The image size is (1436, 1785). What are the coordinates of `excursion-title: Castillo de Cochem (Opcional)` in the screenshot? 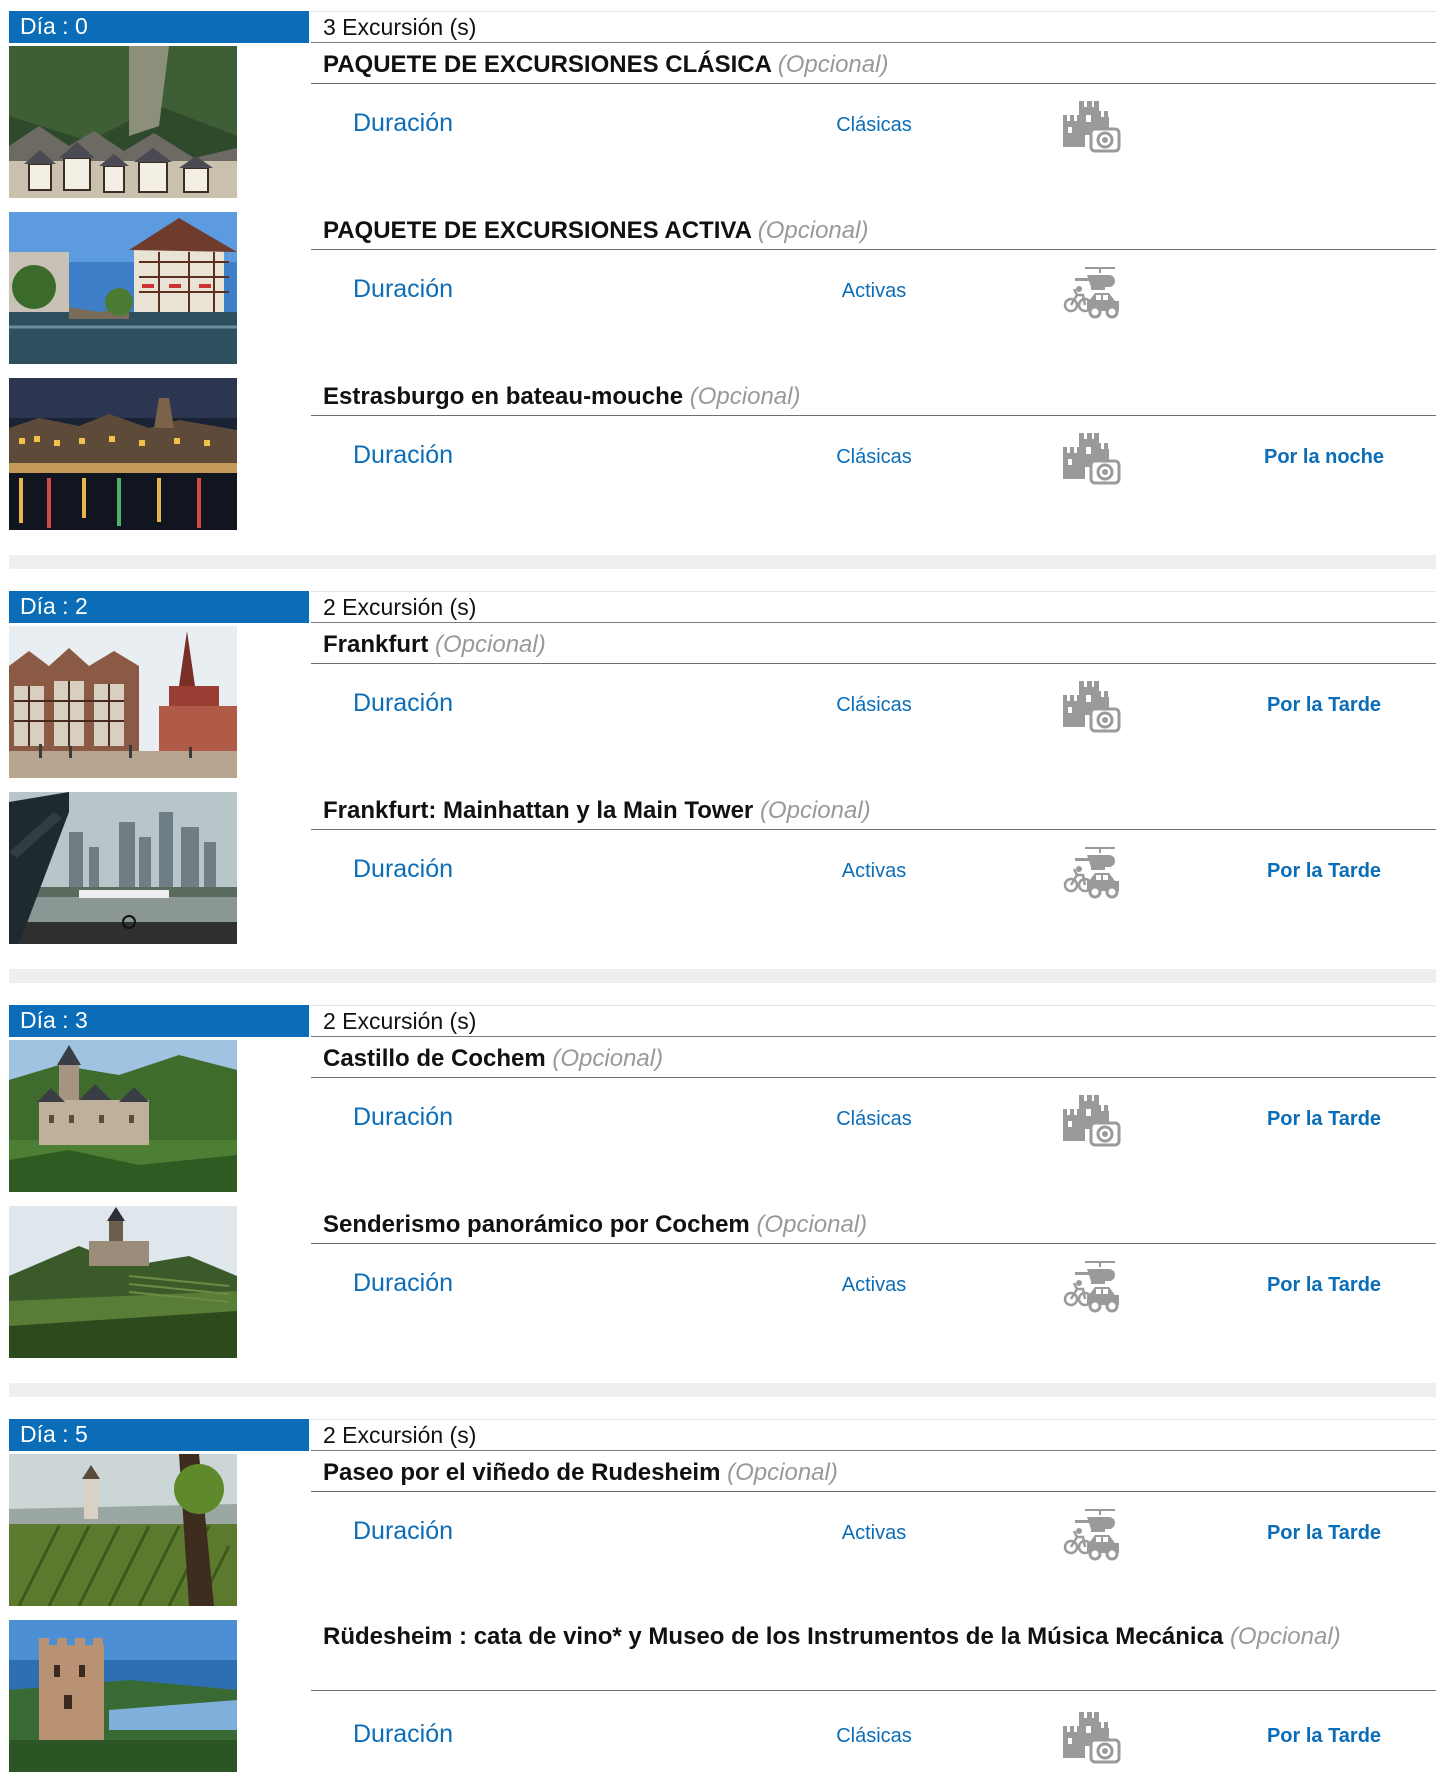 It's located at (873, 1059).